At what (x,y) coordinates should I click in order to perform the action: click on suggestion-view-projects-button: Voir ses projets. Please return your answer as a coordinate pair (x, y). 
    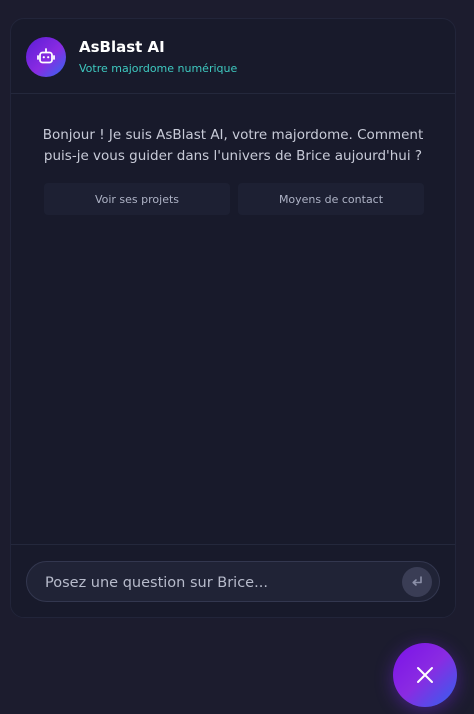
    Looking at the image, I should click on (137, 199).